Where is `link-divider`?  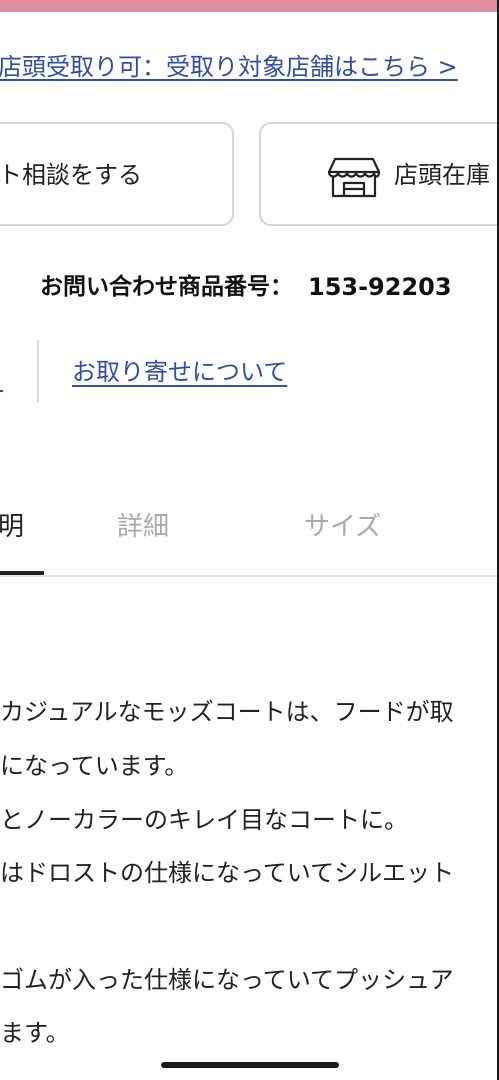
link-divider is located at coordinates (38, 371).